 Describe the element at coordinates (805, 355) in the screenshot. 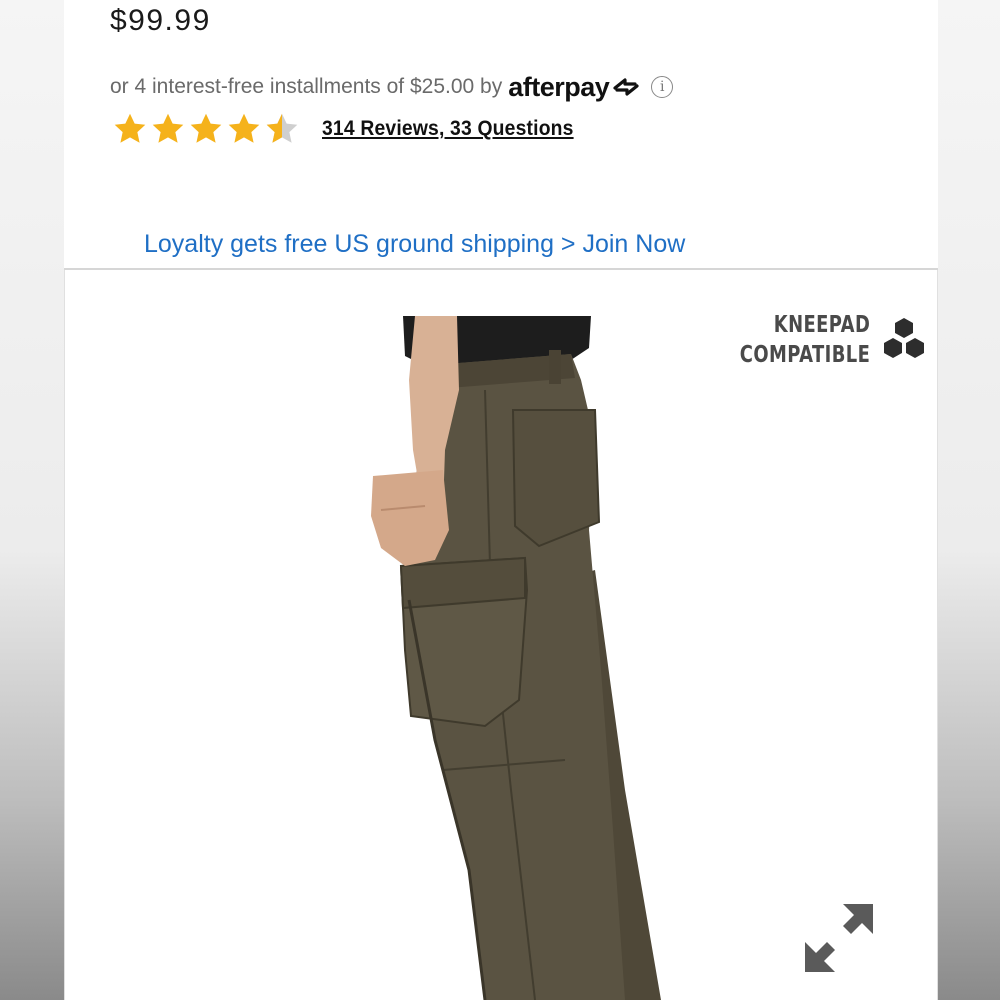

I see `kneepad-line2: COMPATIBLE` at that location.